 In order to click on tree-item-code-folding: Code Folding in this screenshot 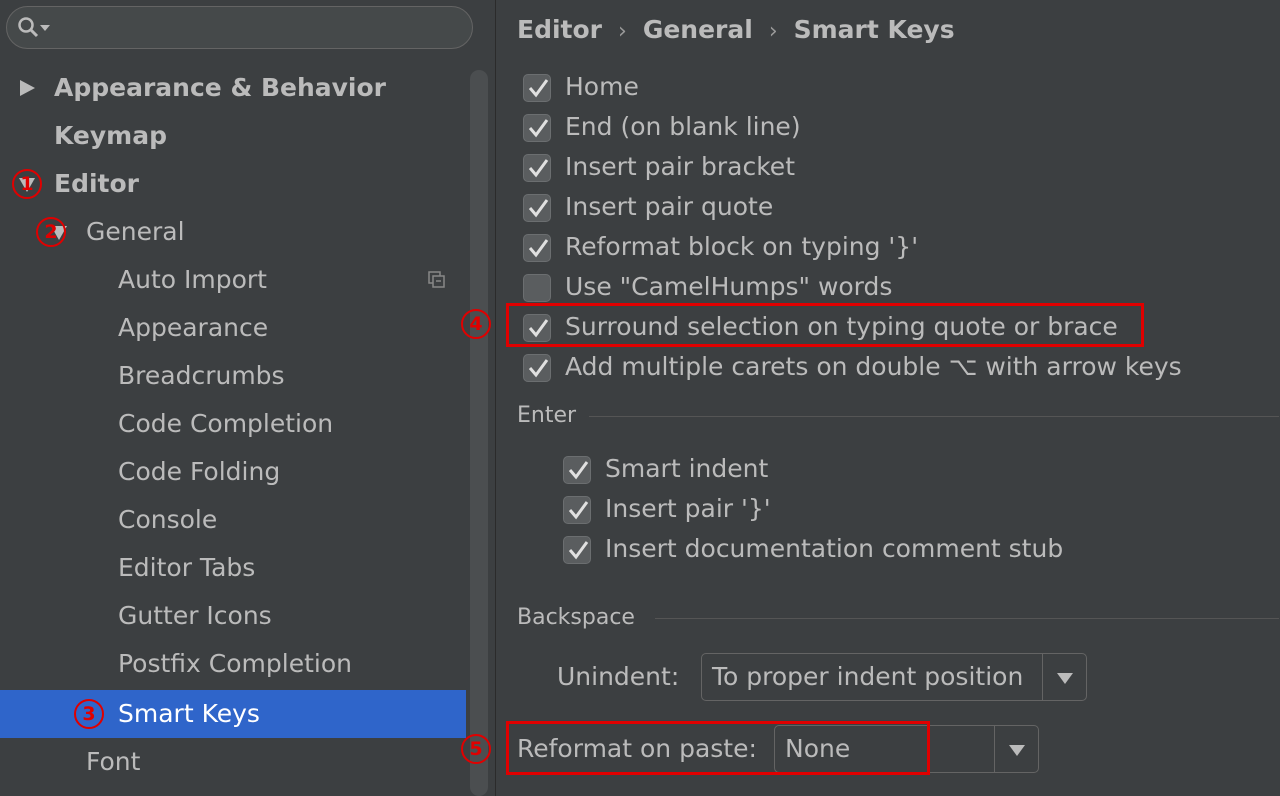, I will do `click(233, 472)`.